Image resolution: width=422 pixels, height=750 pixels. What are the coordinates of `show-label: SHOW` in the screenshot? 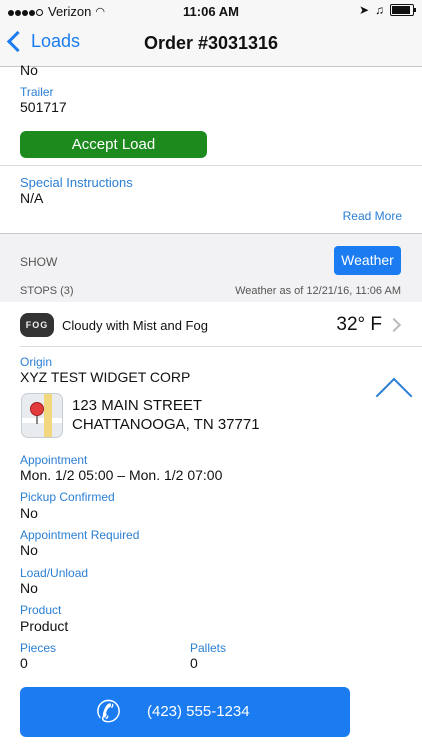 It's located at (39, 262).